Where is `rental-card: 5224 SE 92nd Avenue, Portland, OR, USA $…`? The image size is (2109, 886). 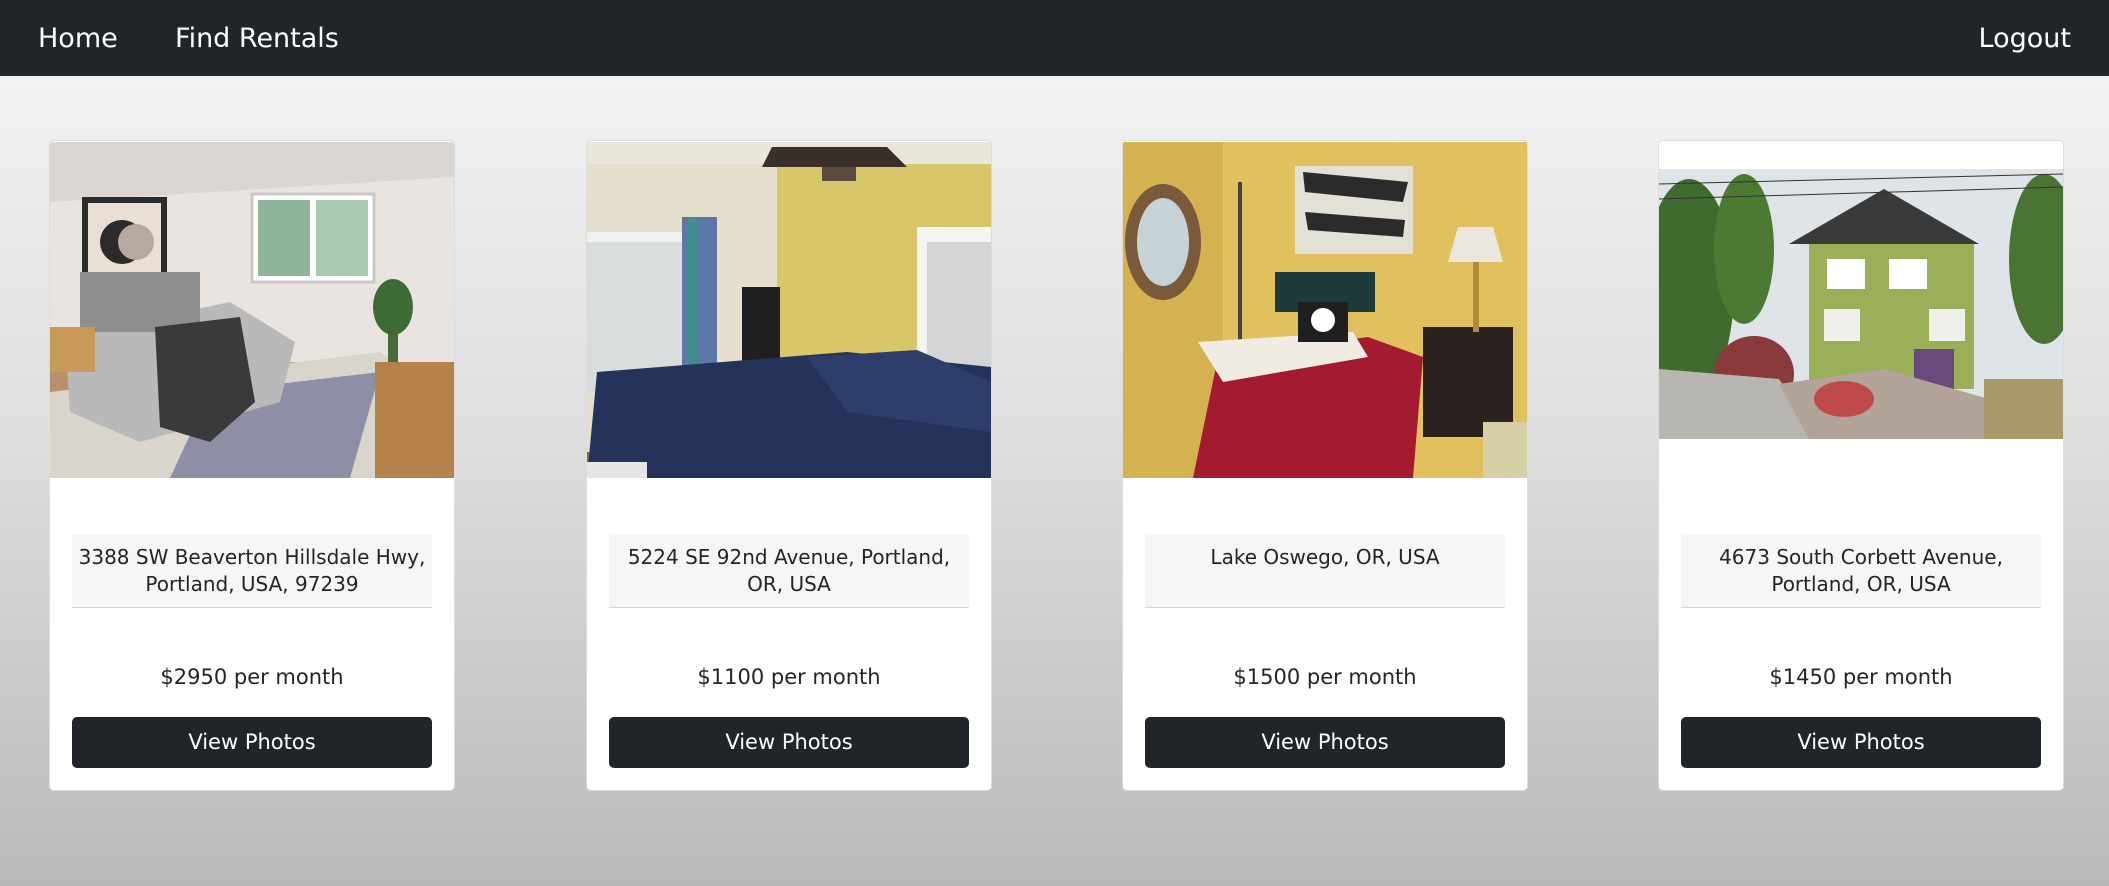
rental-card: 5224 SE 92nd Avenue, Portland, OR, USA $… is located at coordinates (789, 465).